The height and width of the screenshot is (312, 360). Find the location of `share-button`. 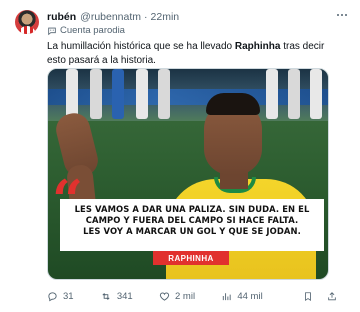

share-button is located at coordinates (332, 296).